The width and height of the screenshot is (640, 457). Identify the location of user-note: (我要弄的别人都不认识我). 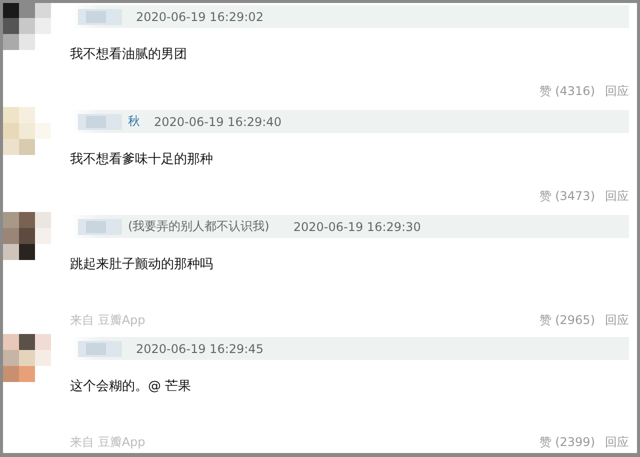
(199, 226).